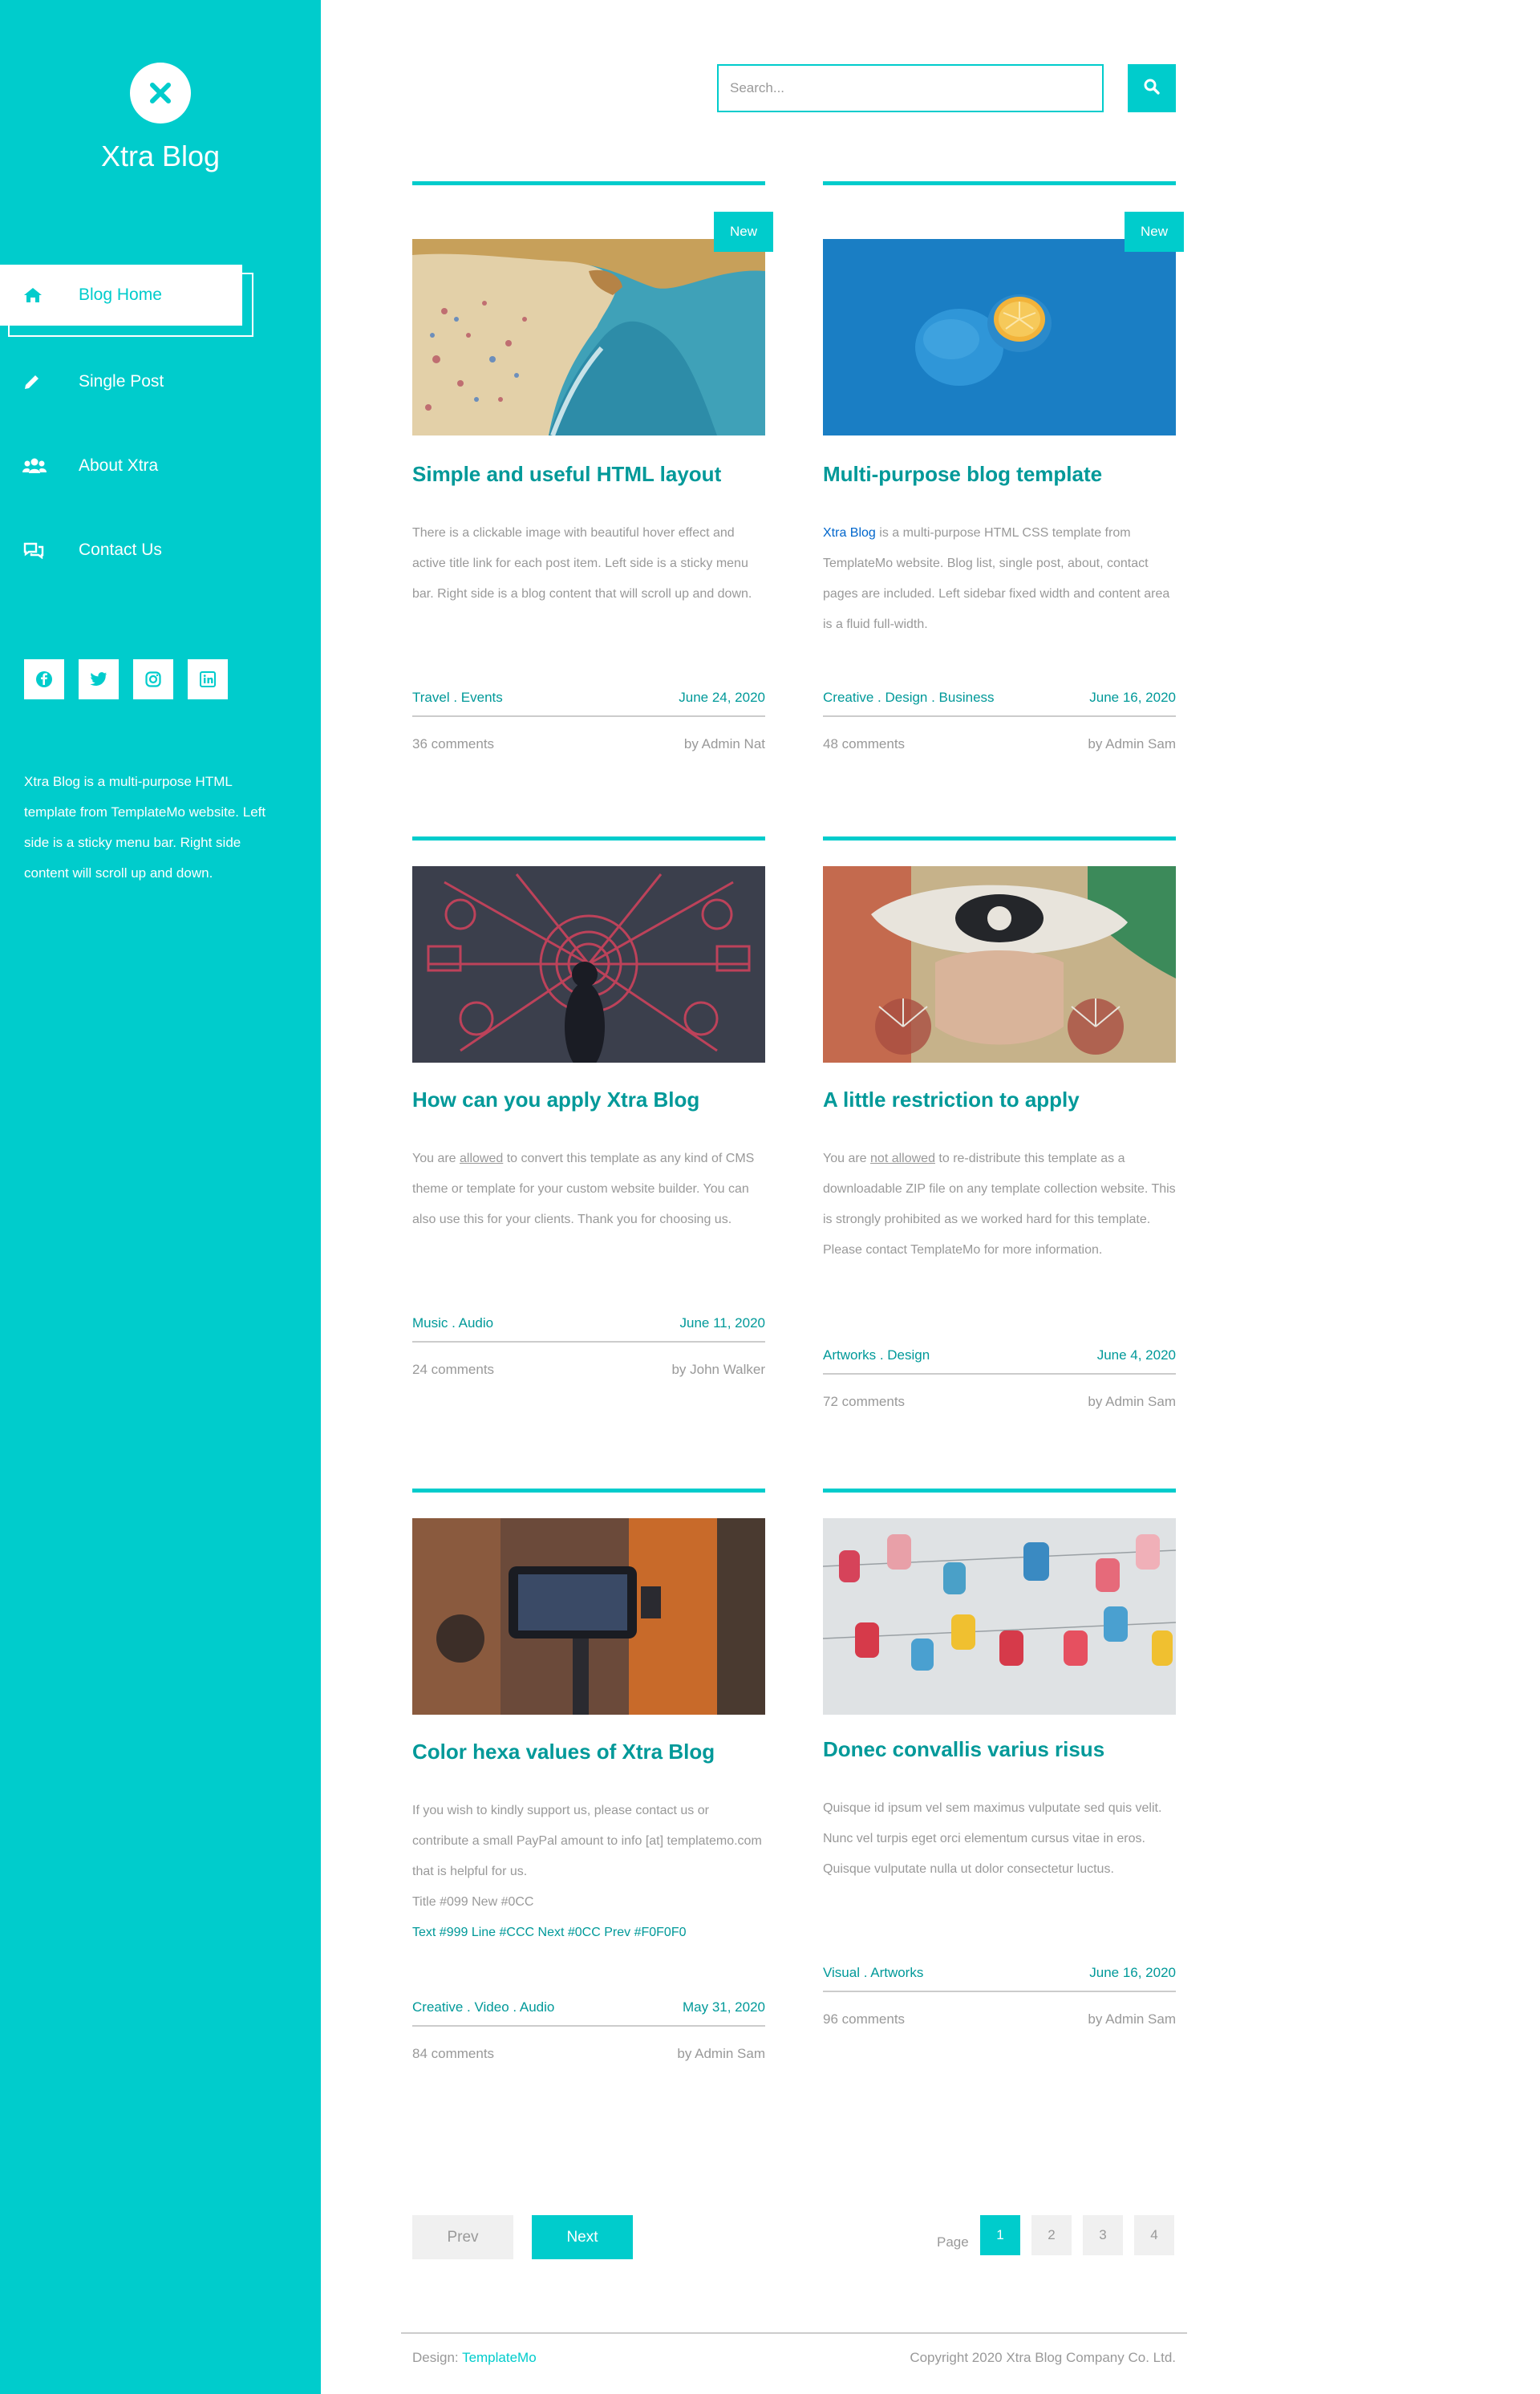 The height and width of the screenshot is (2394, 1540). I want to click on post-title: Simple and useful HTML layout, so click(566, 474).